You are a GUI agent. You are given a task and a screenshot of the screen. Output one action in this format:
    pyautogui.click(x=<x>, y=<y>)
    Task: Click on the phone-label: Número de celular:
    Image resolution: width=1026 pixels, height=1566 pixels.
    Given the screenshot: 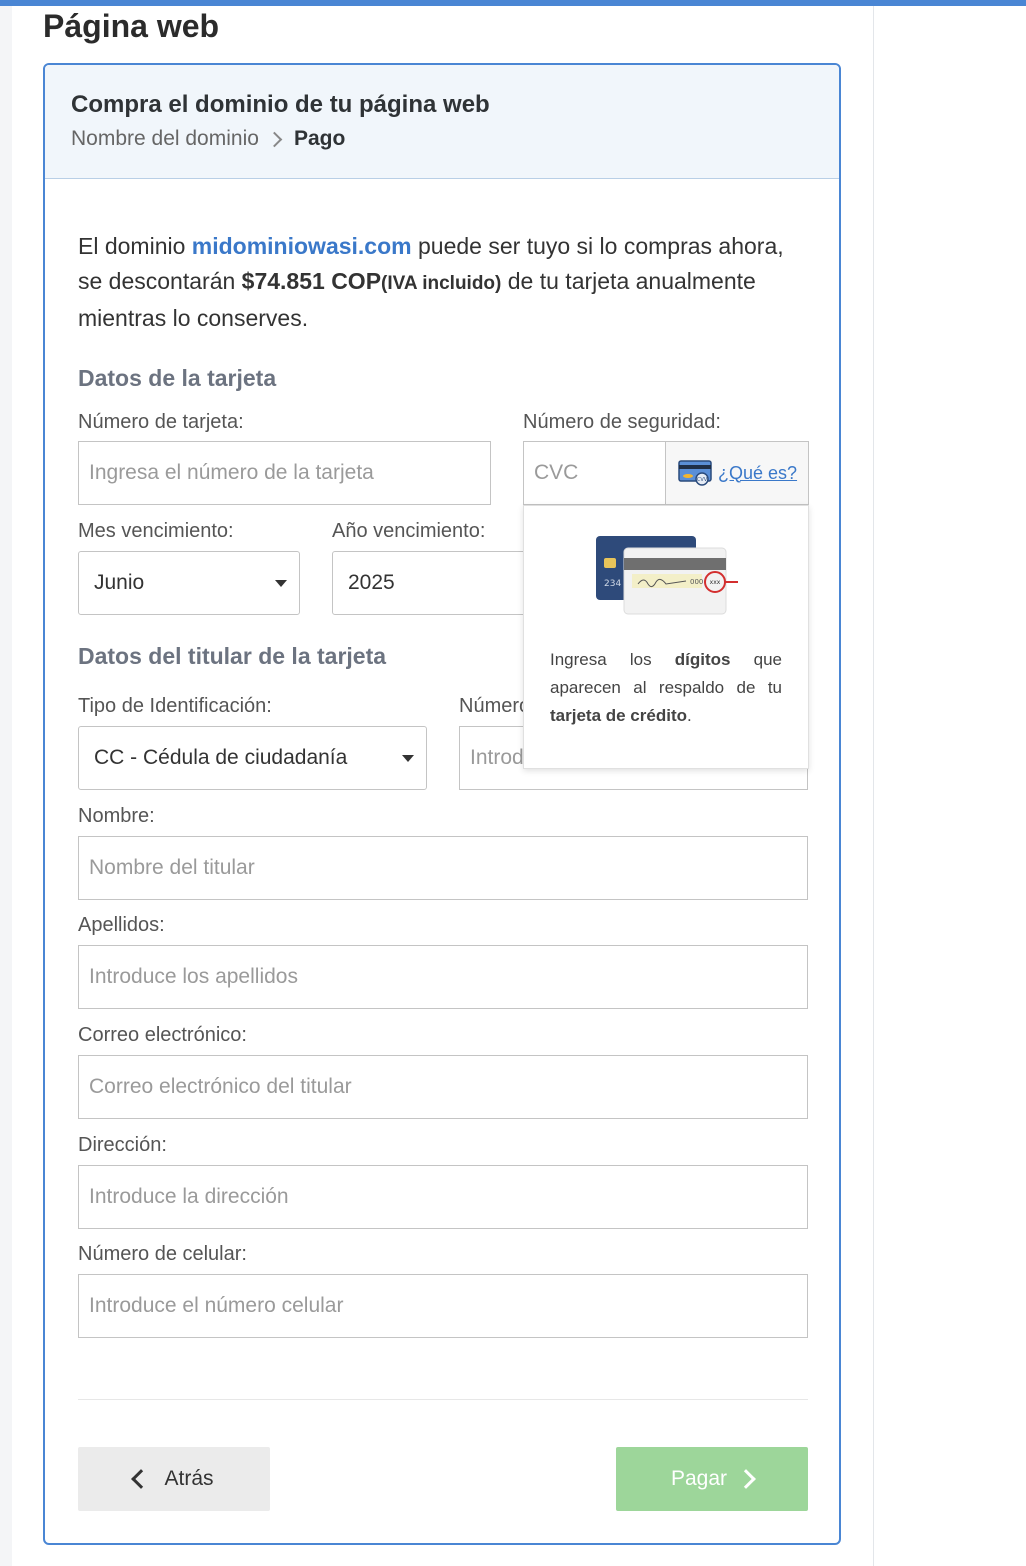 What is the action you would take?
    pyautogui.click(x=162, y=1254)
    